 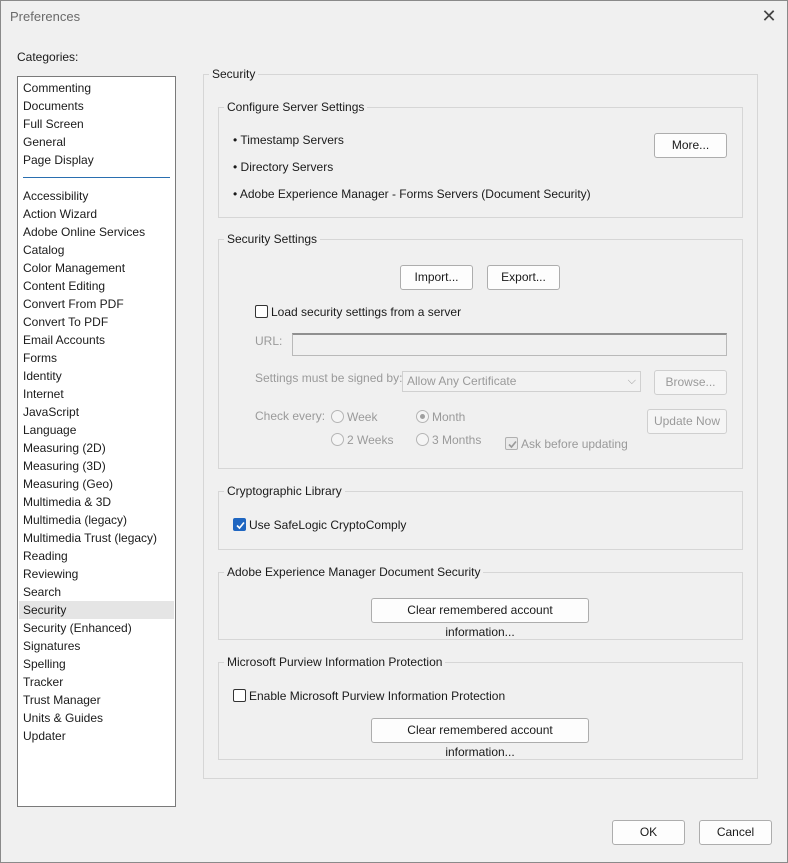 What do you see at coordinates (96, 628) in the screenshot?
I see `category-item: Security (Enhanced)` at bounding box center [96, 628].